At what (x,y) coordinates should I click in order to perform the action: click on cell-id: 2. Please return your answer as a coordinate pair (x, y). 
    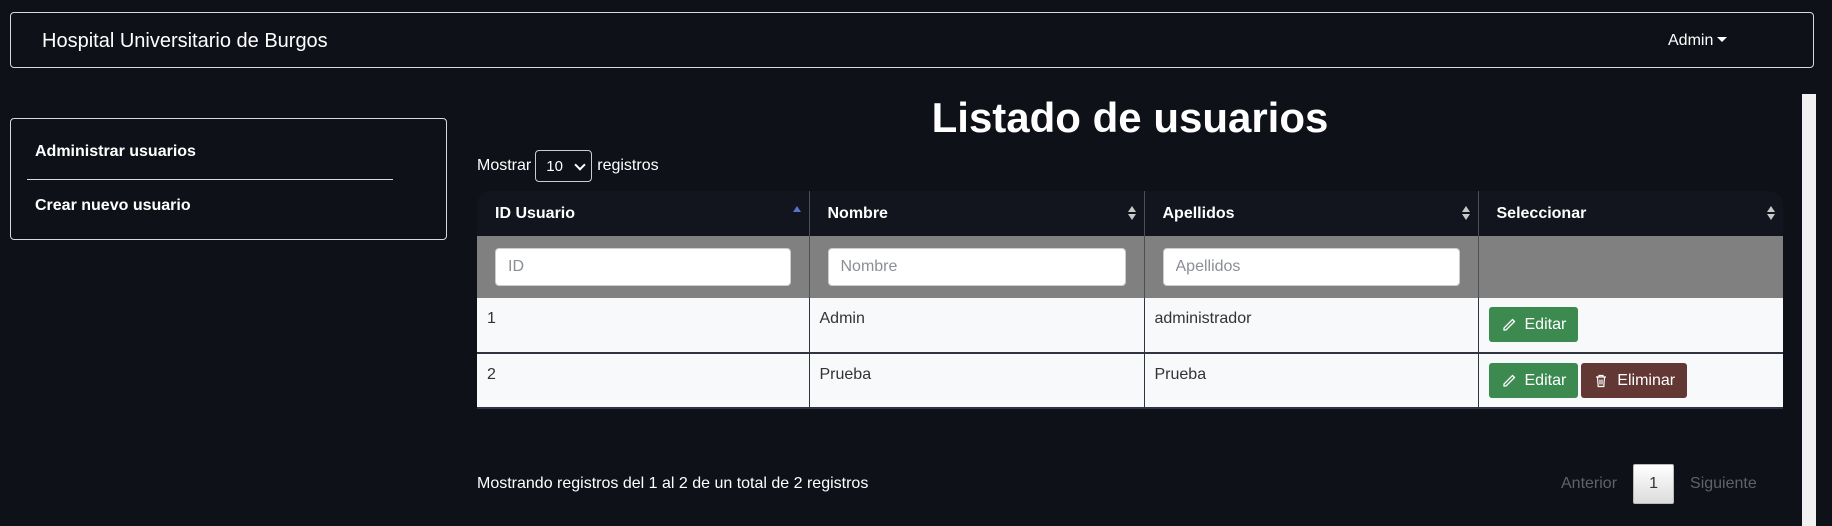
    Looking at the image, I should click on (643, 381).